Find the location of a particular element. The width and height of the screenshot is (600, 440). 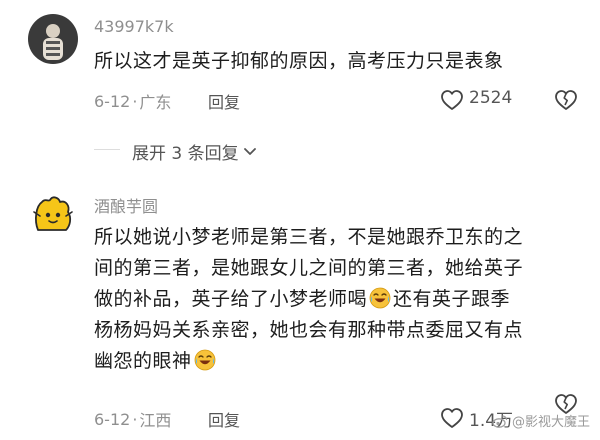

comment-text-fragment: 幽怨的眼神 is located at coordinates (143, 361).